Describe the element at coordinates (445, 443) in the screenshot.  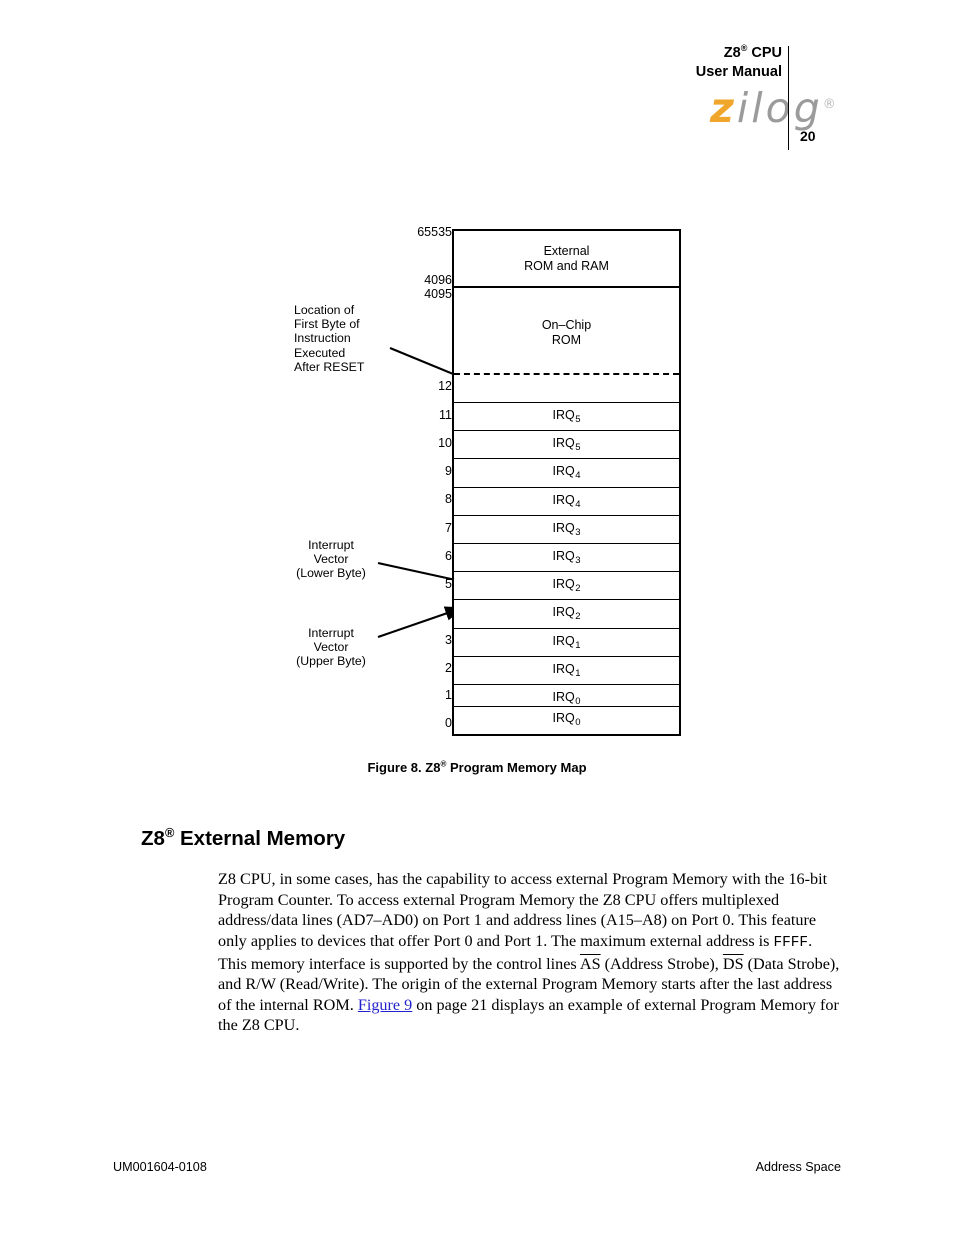
I see `address-label-10: 10` at that location.